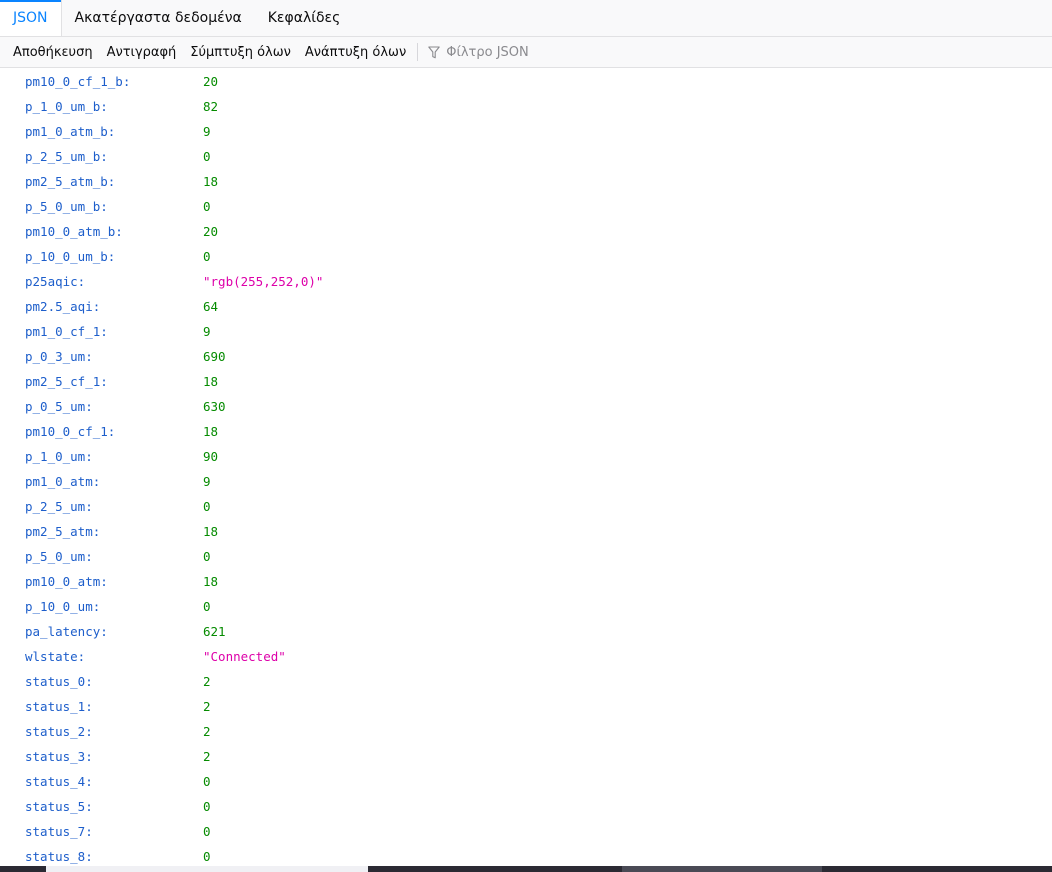 This screenshot has width=1052, height=872. Describe the element at coordinates (214, 406) in the screenshot. I see `json-value: 630` at that location.